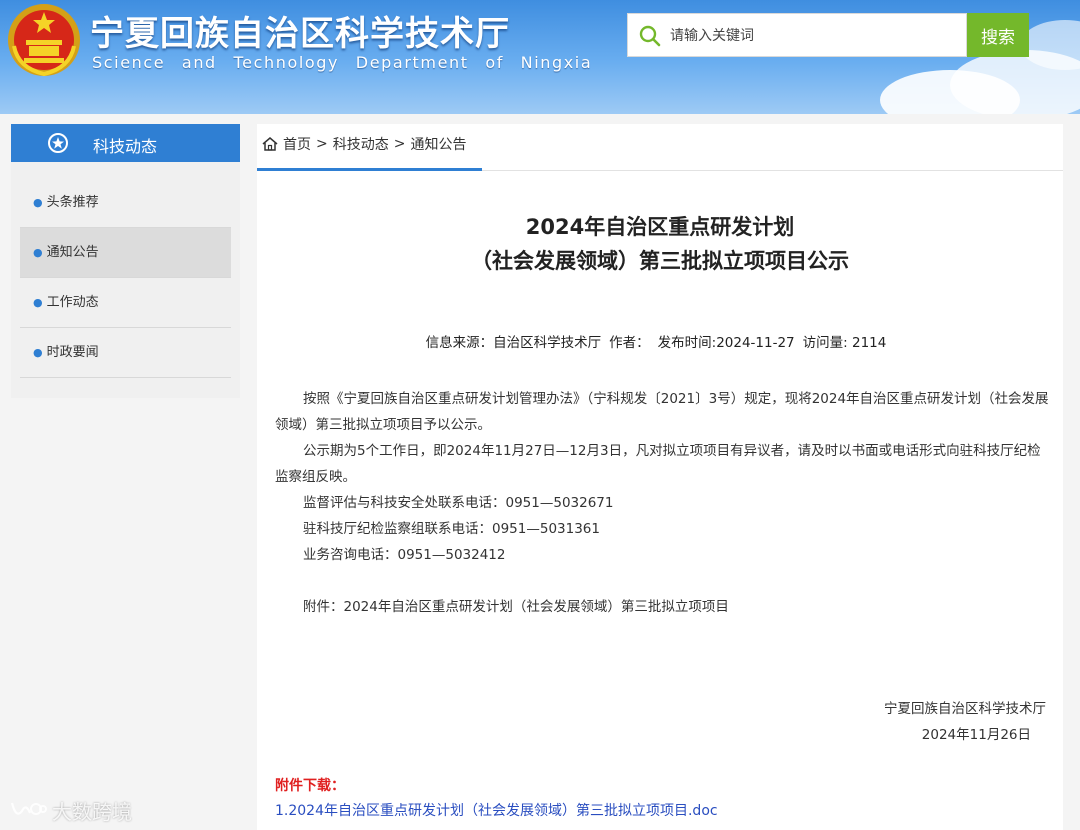 The width and height of the screenshot is (1080, 830). What do you see at coordinates (28, 808) in the screenshot?
I see `watermark-logo-icon` at bounding box center [28, 808].